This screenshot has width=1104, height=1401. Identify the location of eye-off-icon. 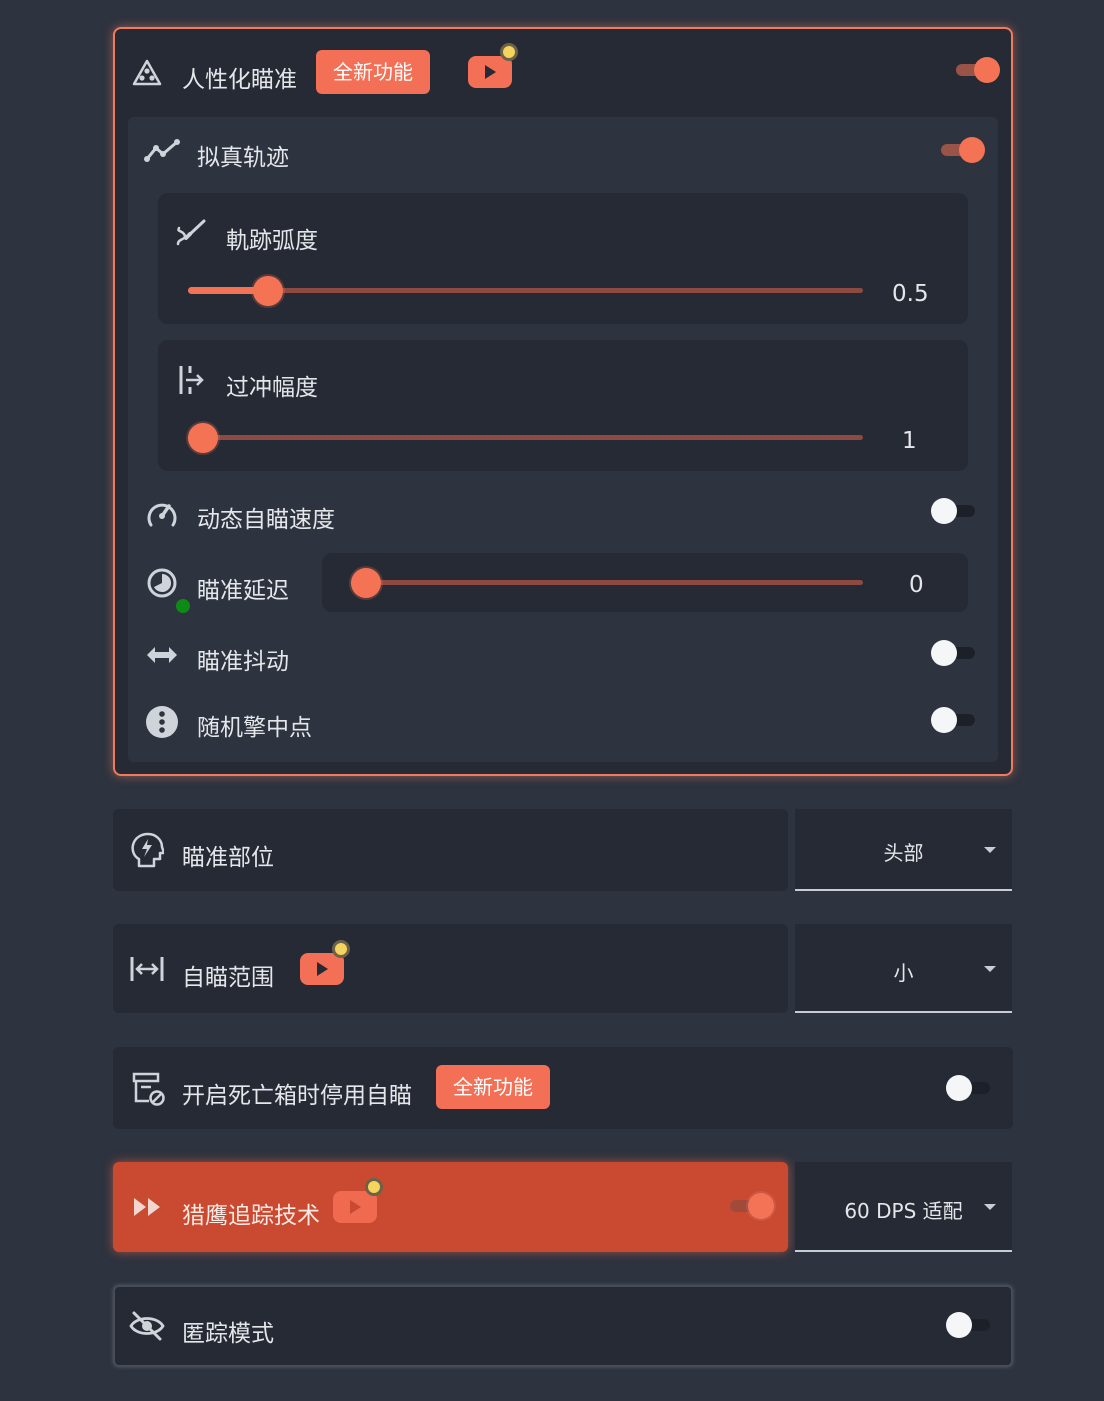
(147, 1326).